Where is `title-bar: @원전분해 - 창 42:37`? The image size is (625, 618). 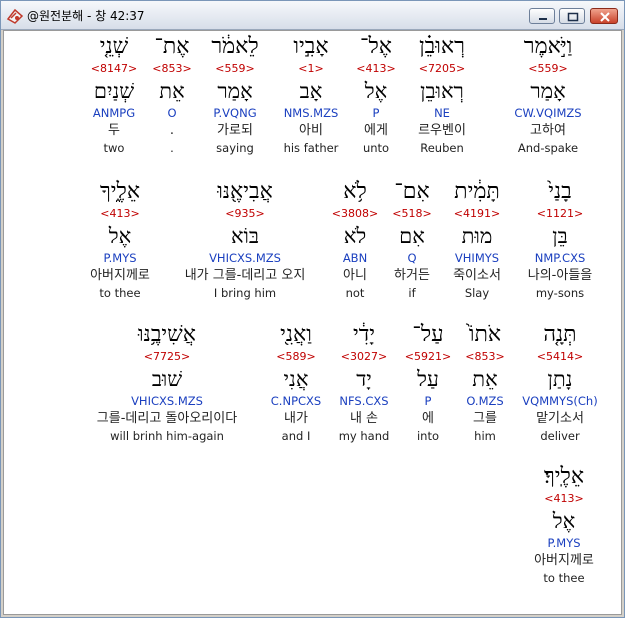
title-bar: @원전분해 - 창 42:37 is located at coordinates (312, 15).